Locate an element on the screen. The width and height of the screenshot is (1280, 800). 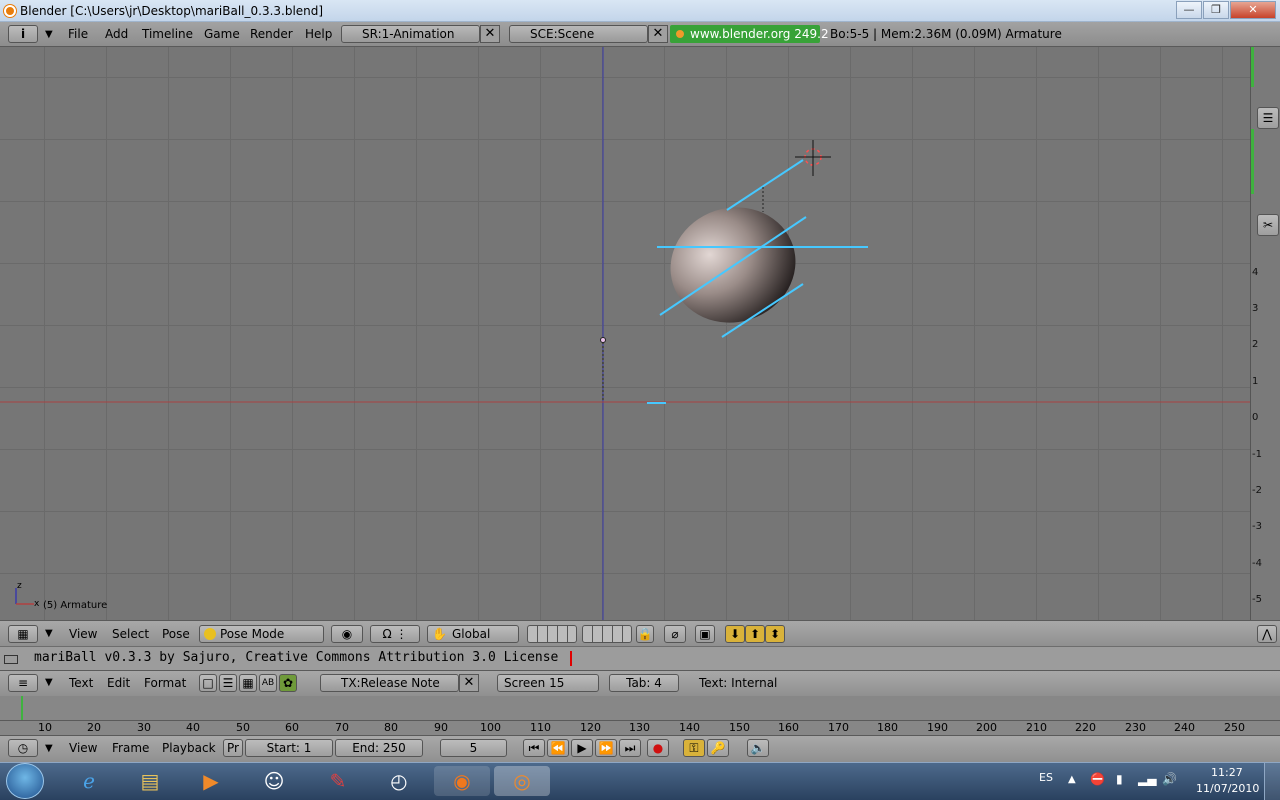
scene-delete-button: ✕ is located at coordinates (658, 34).